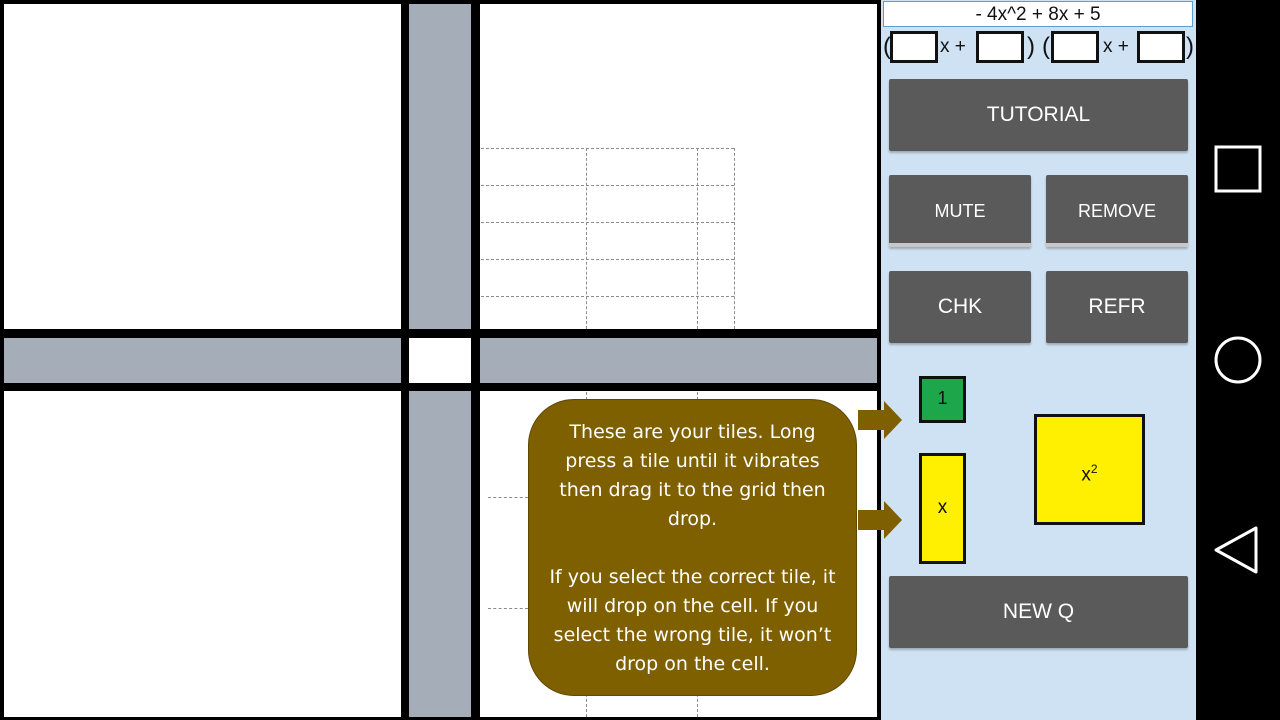  What do you see at coordinates (960, 307) in the screenshot?
I see `check-button: CHK` at bounding box center [960, 307].